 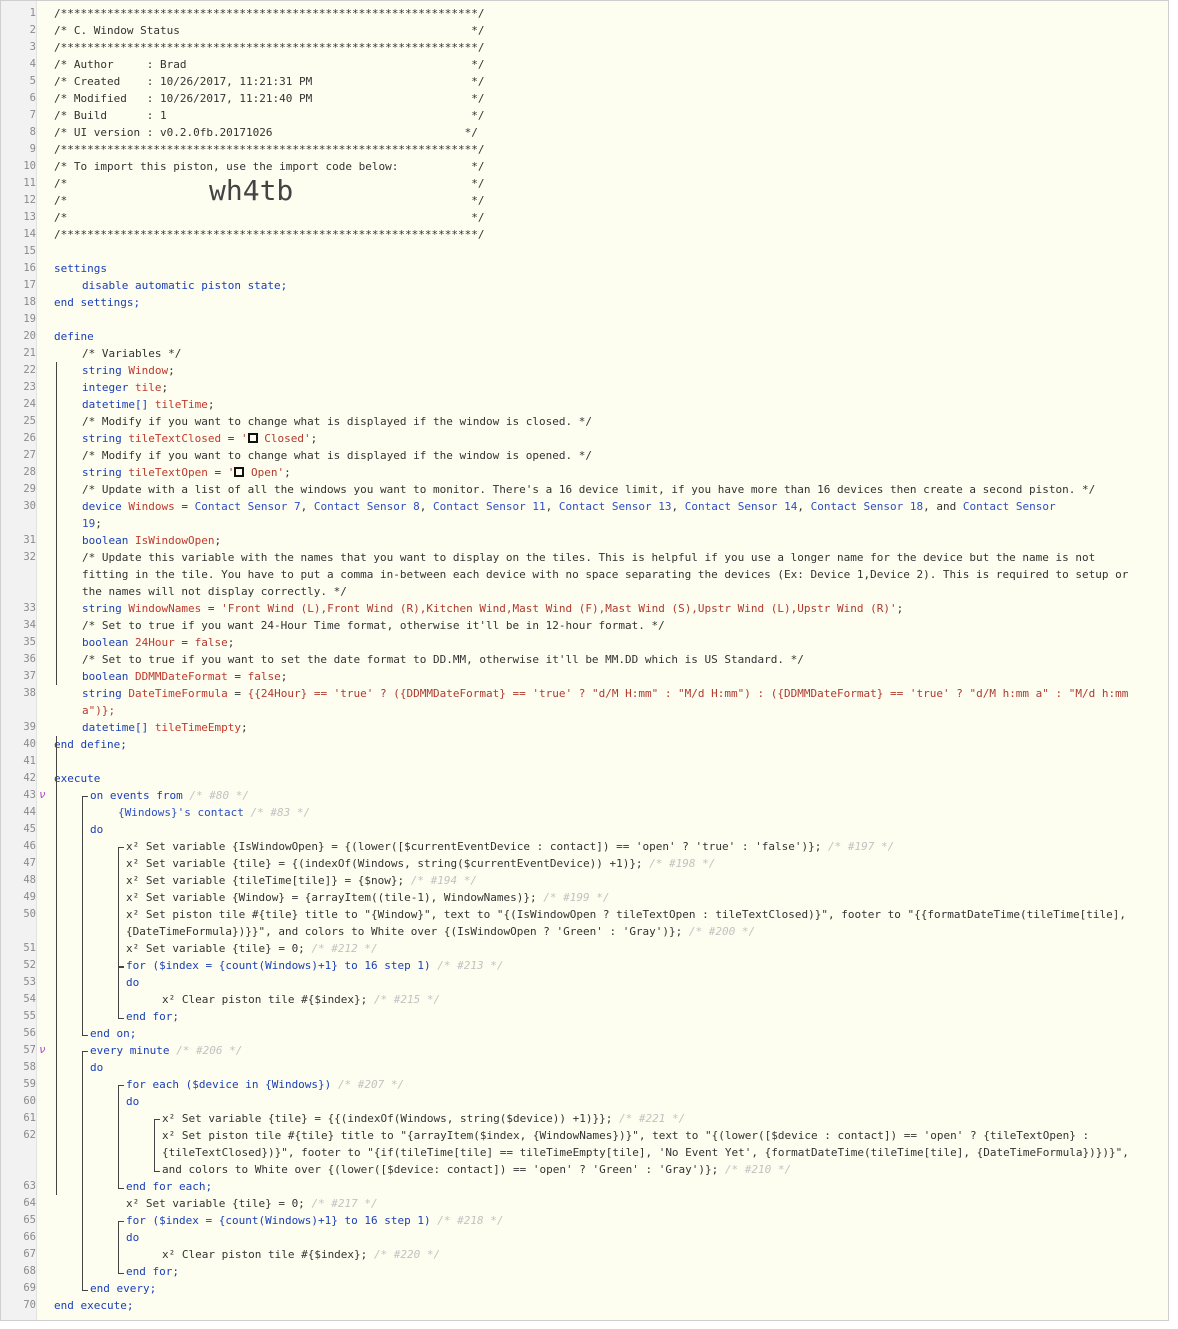 What do you see at coordinates (29, 557) in the screenshot?
I see `line-number: 32` at bounding box center [29, 557].